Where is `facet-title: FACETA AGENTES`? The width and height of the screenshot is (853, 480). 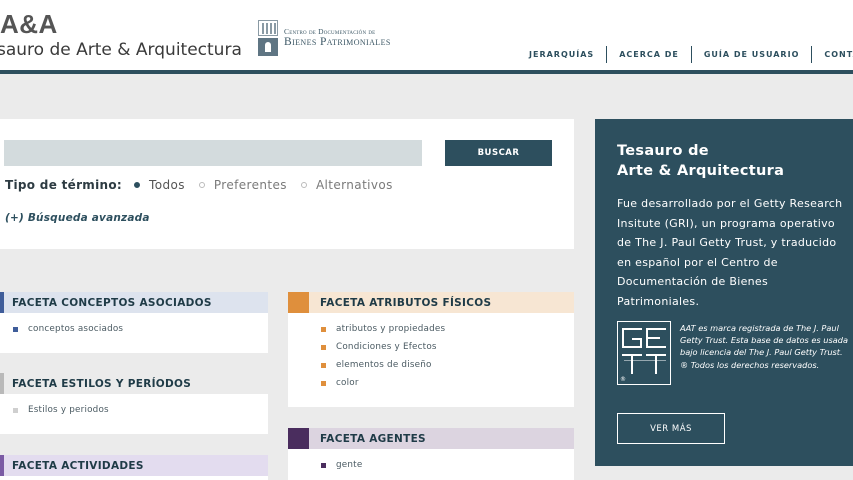
facet-title: FACETA AGENTES is located at coordinates (373, 438).